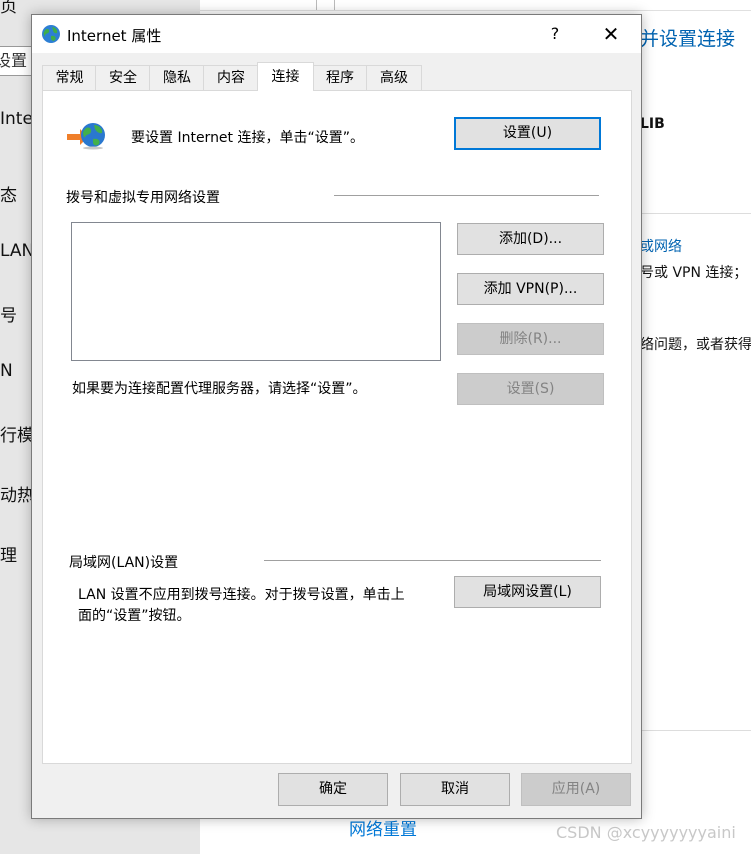  Describe the element at coordinates (661, 246) in the screenshot. I see `settings-link-network: 或网络` at that location.